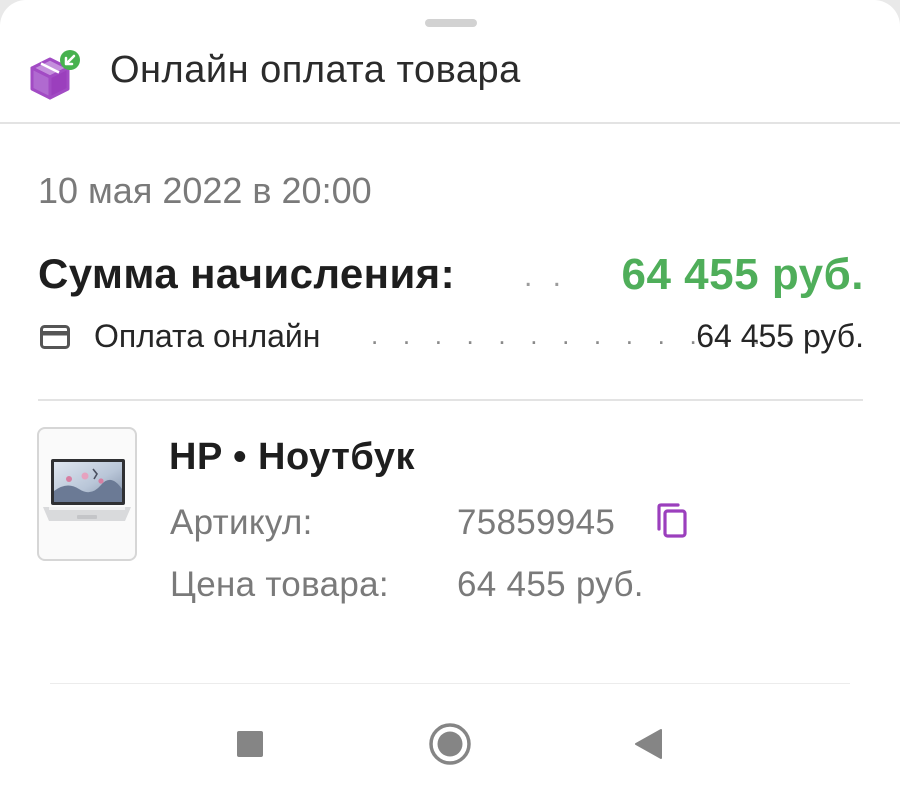 Image resolution: width=900 pixels, height=791 pixels. Describe the element at coordinates (536, 522) in the screenshot. I see `article-value: 75859945` at that location.